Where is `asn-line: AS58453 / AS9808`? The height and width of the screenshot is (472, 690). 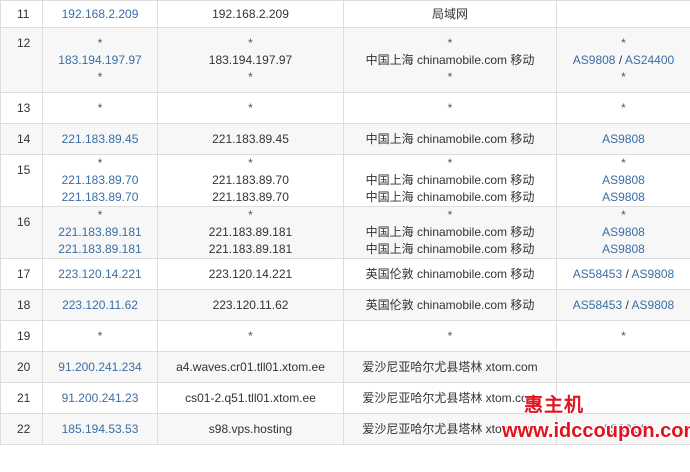
asn-line: AS58453 / AS9808 is located at coordinates (623, 274).